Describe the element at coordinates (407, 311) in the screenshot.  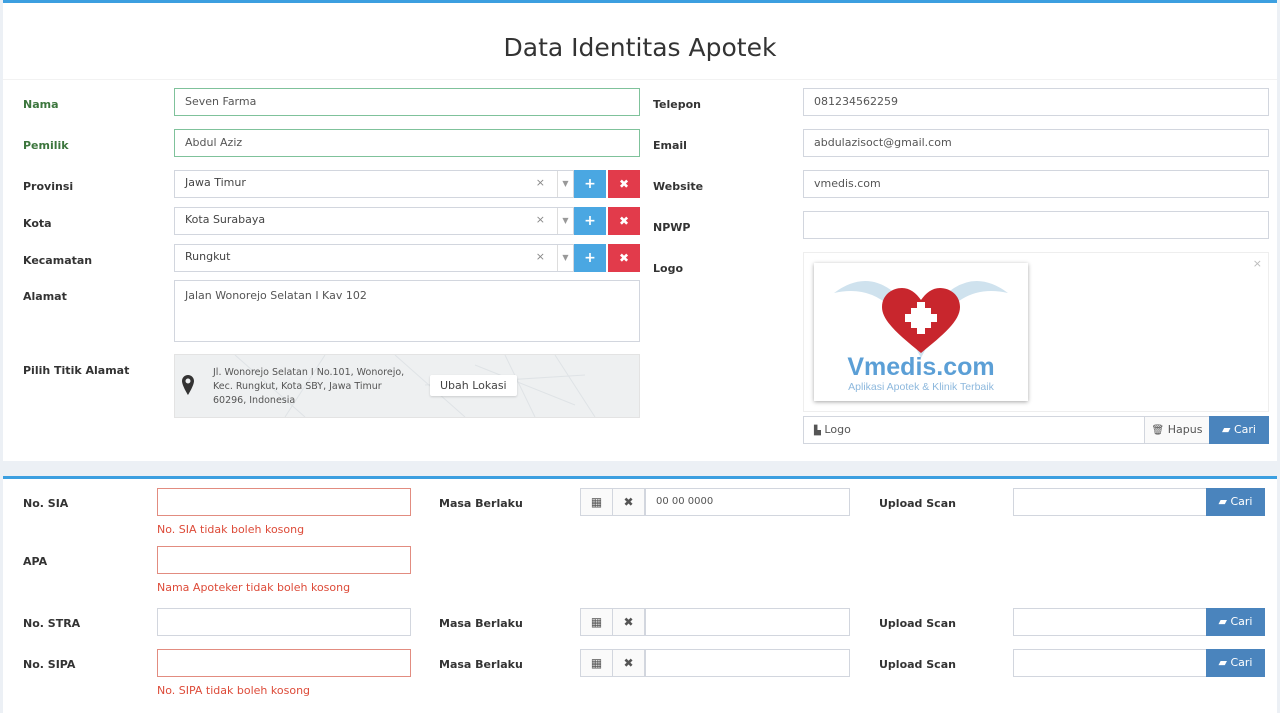
I see `alamat-textarea: Jalan Wonorejo Selatan I Kav 102` at that location.